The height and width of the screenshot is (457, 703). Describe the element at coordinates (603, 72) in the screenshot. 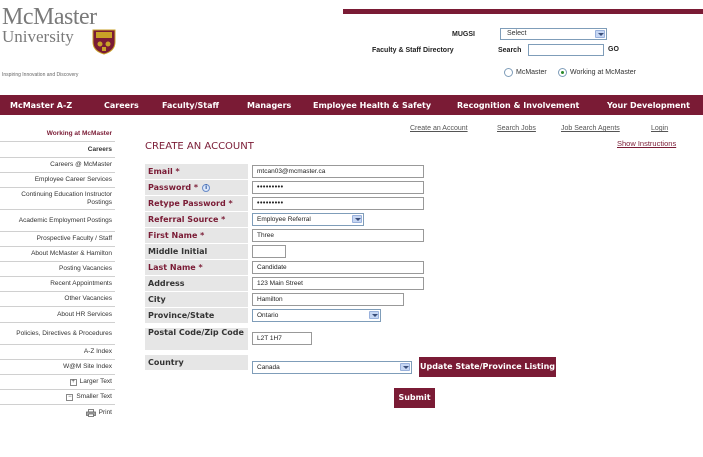

I see `radio-label-working-at-mcmaster: Working at McMaster` at that location.